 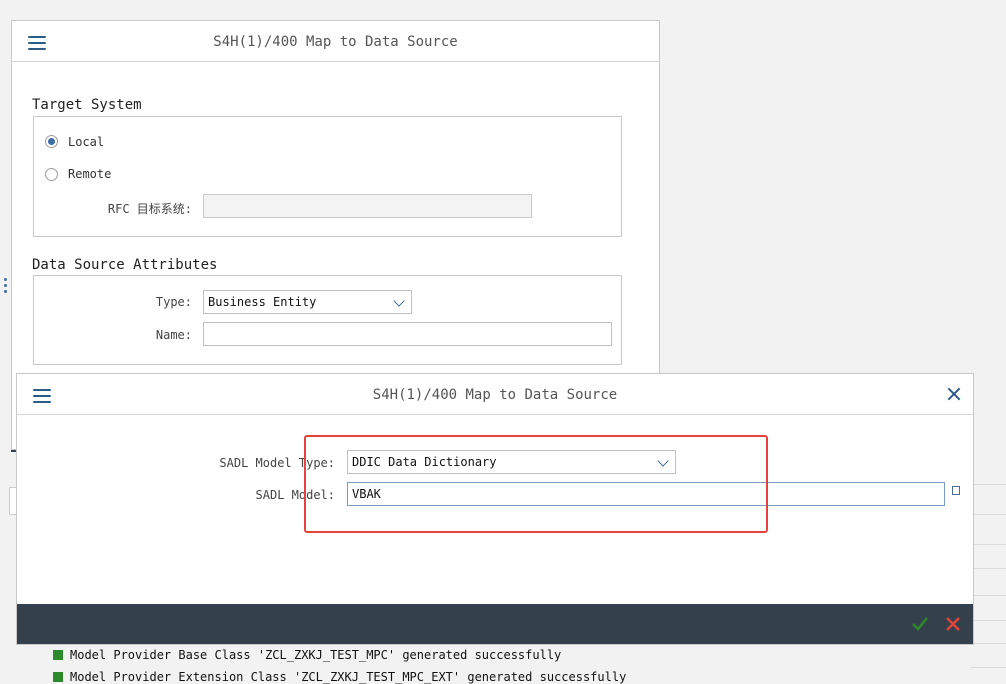 What do you see at coordinates (399, 301) in the screenshot?
I see `chevron-down-icon` at bounding box center [399, 301].